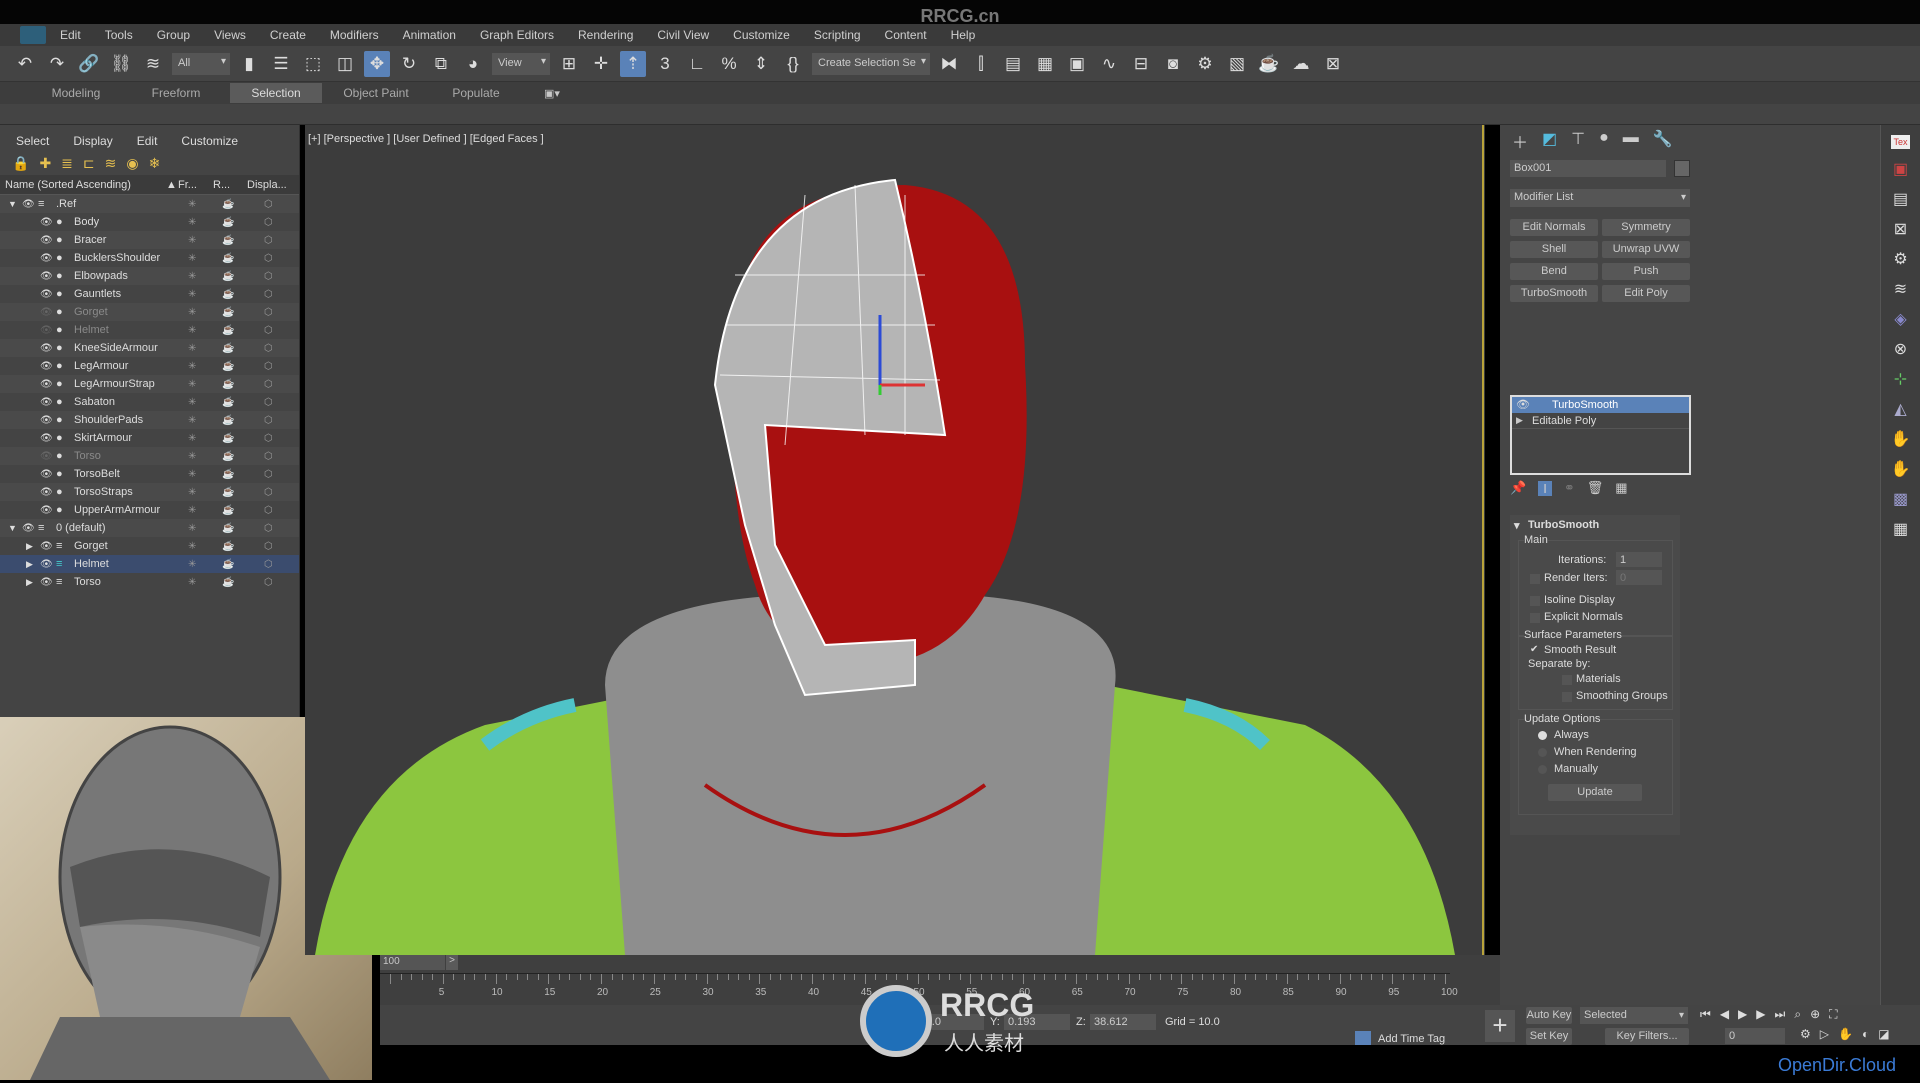 The height and width of the screenshot is (1083, 1920). Describe the element at coordinates (476, 93) in the screenshot. I see `ribbon-tab-populate: Populate` at that location.